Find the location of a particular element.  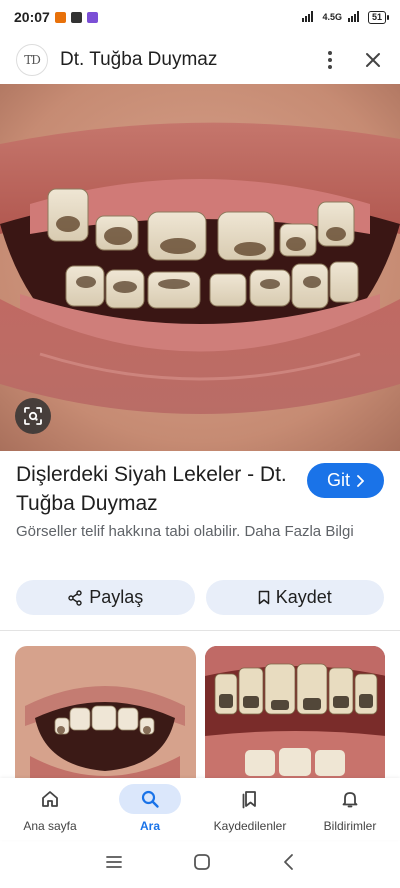

share-label: Paylaş is located at coordinates (116, 597).